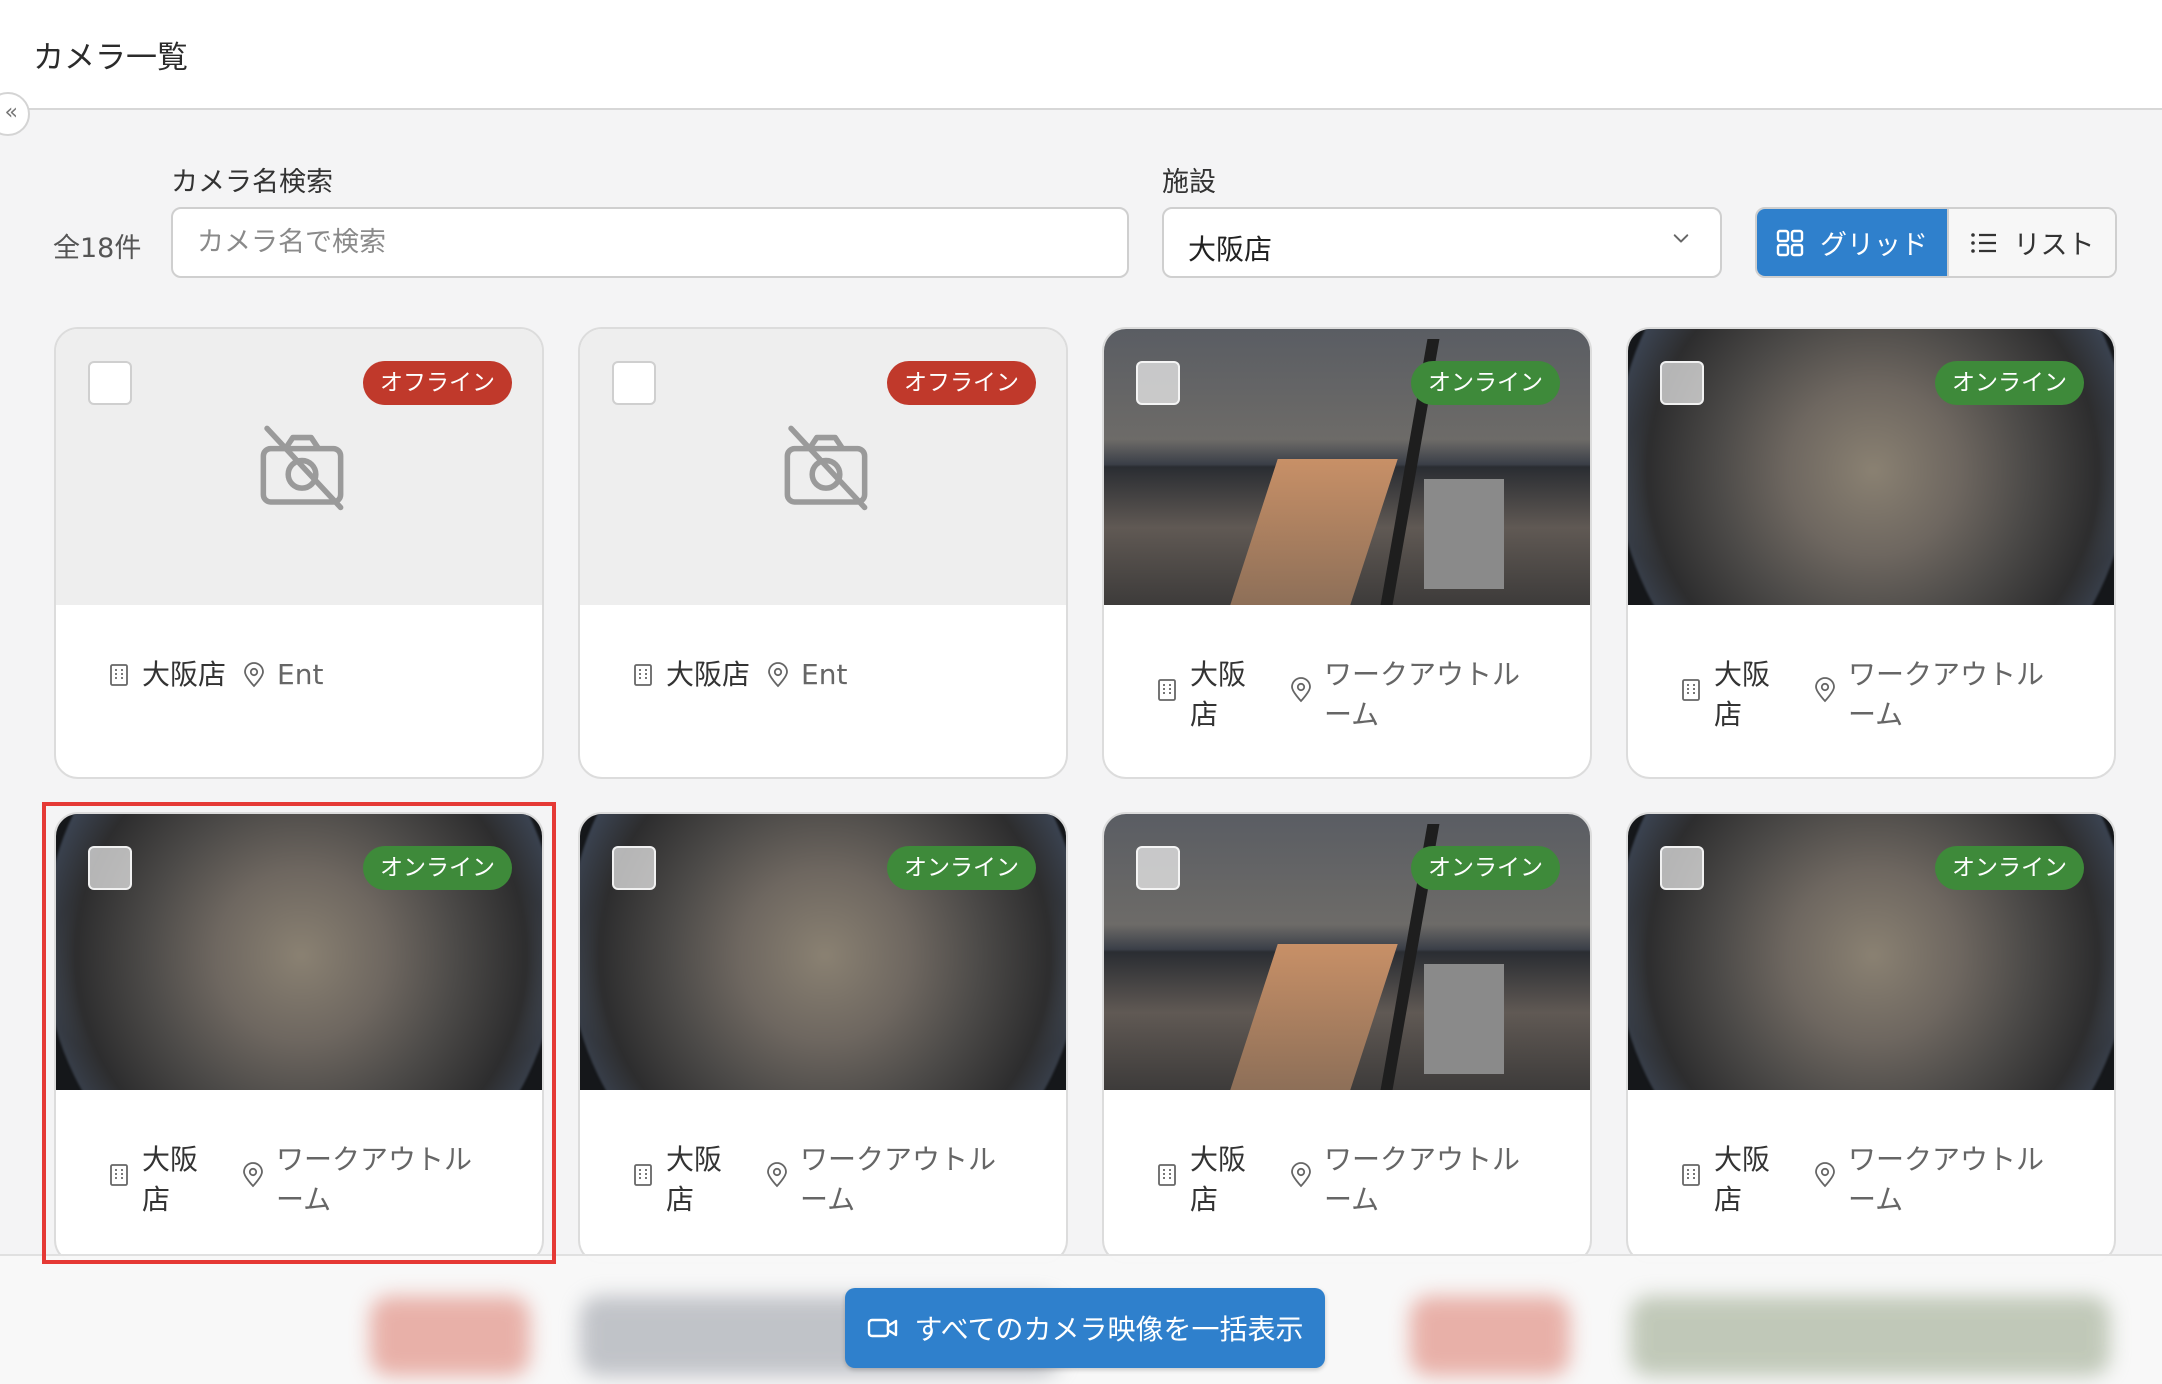 This screenshot has height=1384, width=2162. I want to click on facility-label: 施設, so click(1189, 182).